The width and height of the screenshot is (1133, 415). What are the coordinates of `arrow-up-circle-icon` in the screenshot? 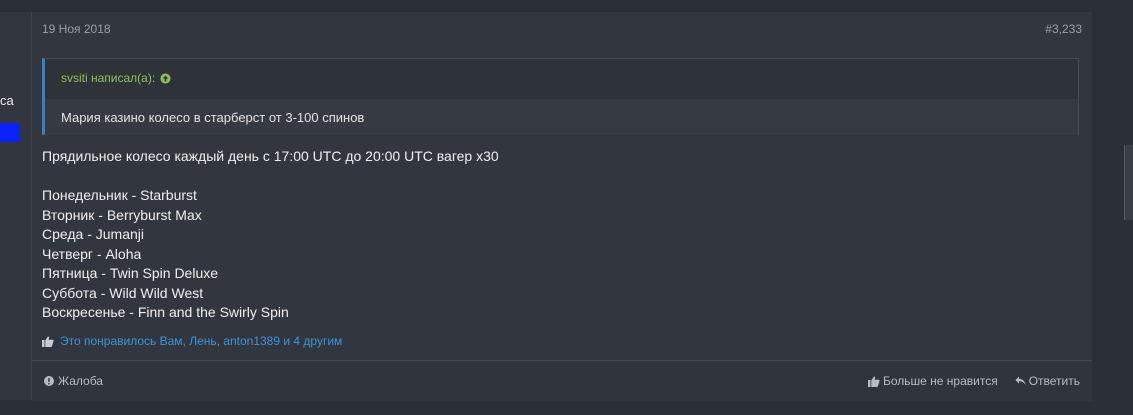 It's located at (165, 78).